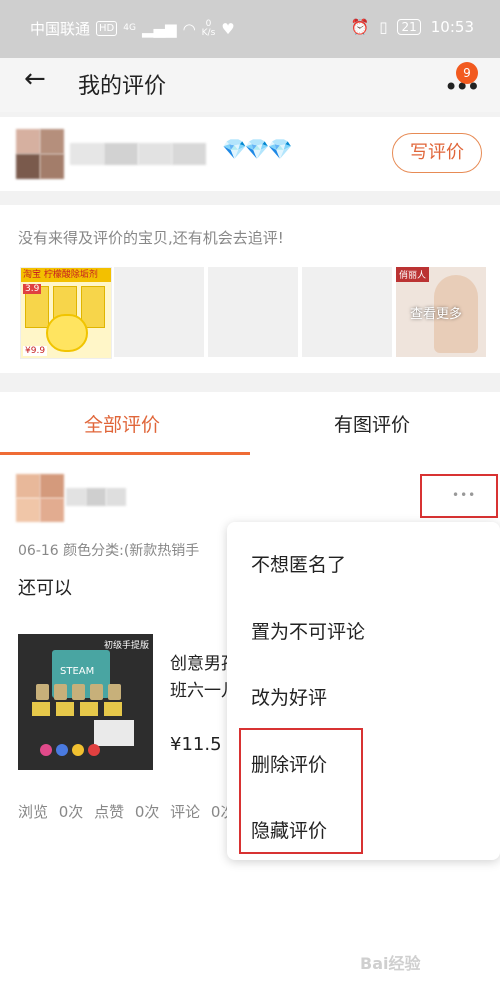 This screenshot has height=999, width=500. Describe the element at coordinates (122, 86) in the screenshot. I see `page-title: 我的评价` at that location.